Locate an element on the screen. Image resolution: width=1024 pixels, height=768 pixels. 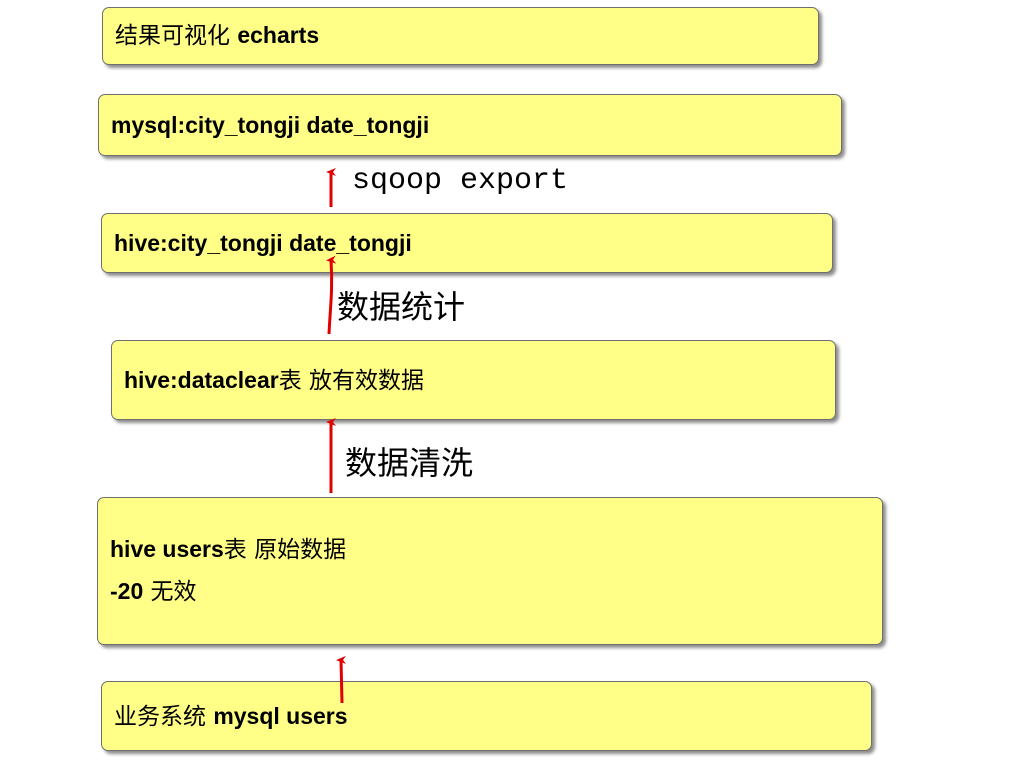
arrows-layer is located at coordinates (336, 436).